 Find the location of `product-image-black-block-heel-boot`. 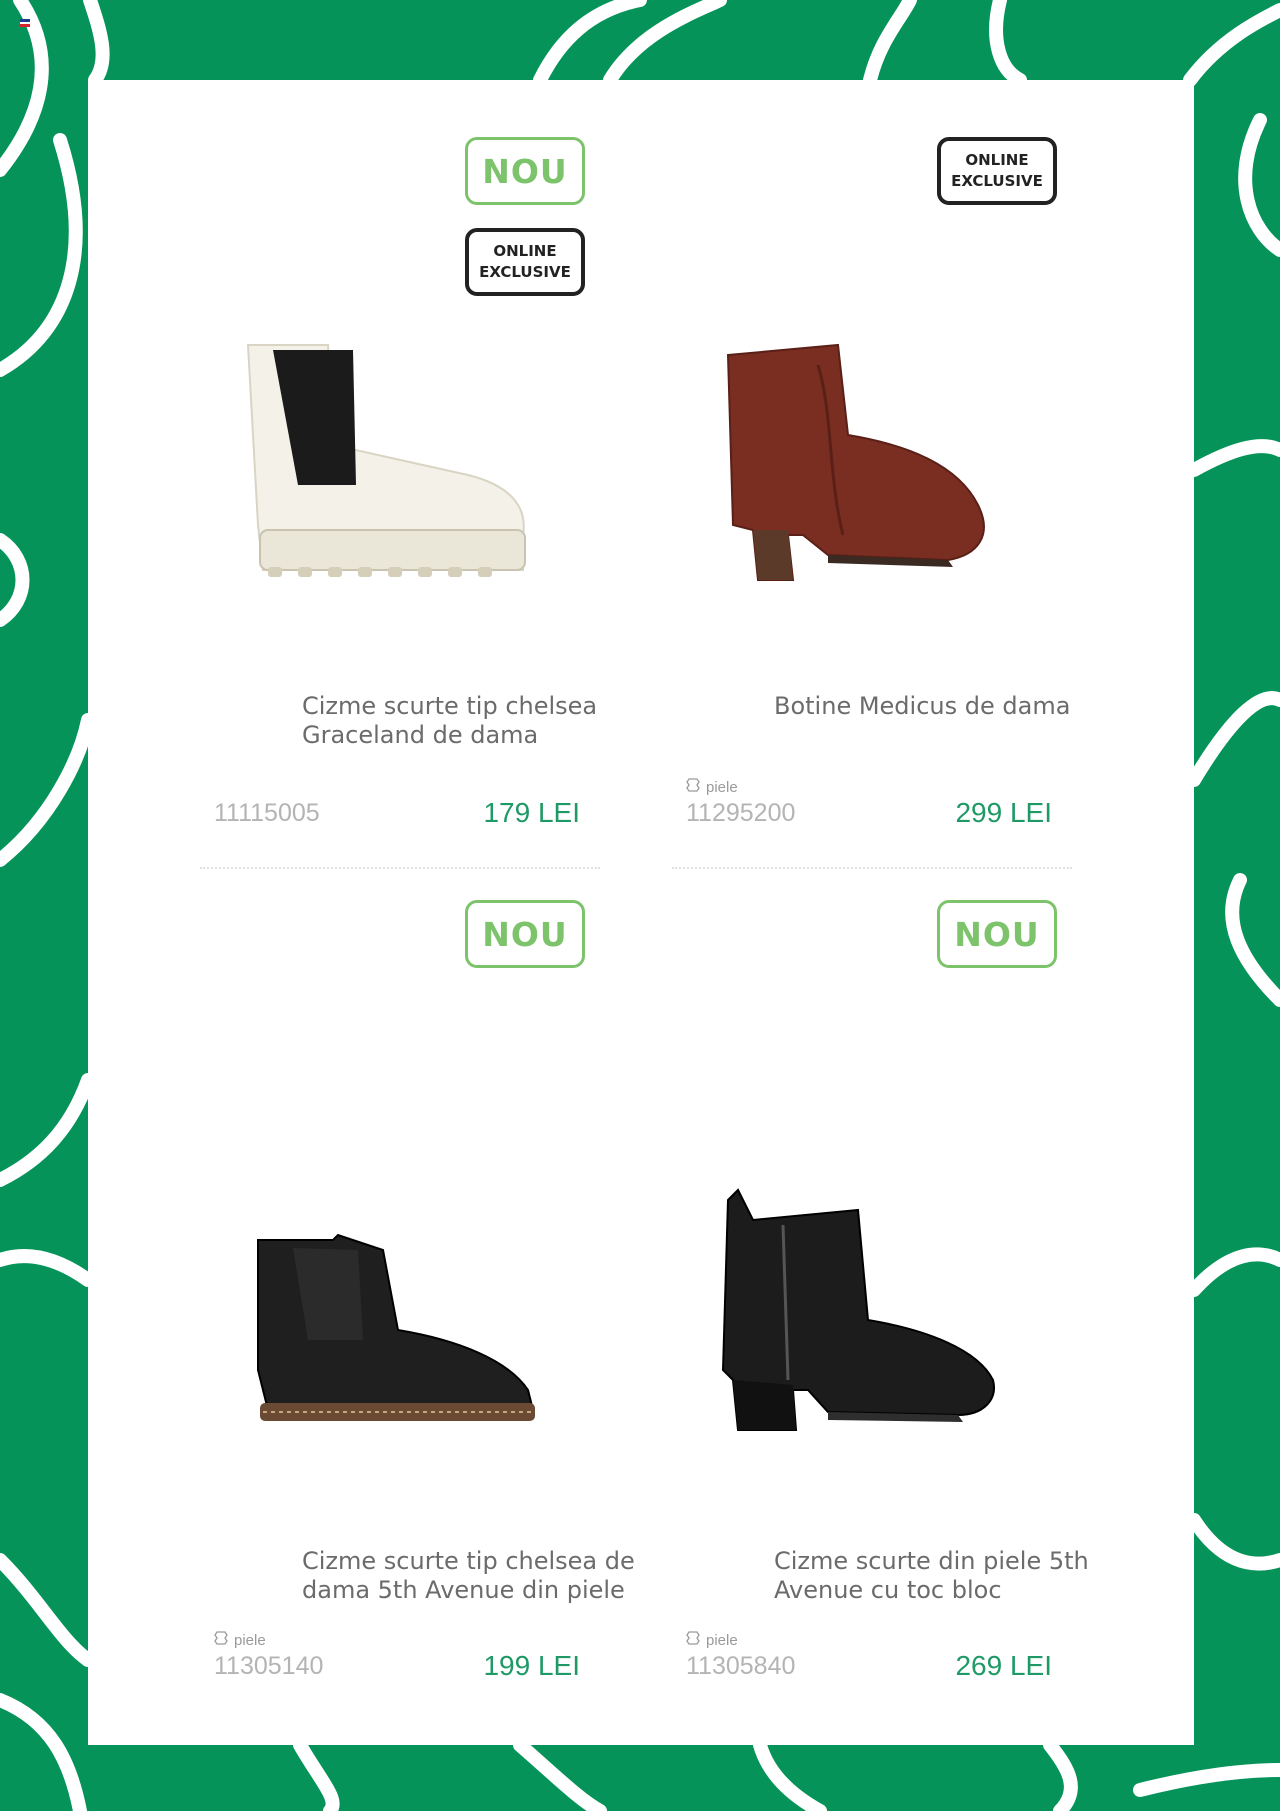

product-image-black-block-heel-boot is located at coordinates (868, 1310).